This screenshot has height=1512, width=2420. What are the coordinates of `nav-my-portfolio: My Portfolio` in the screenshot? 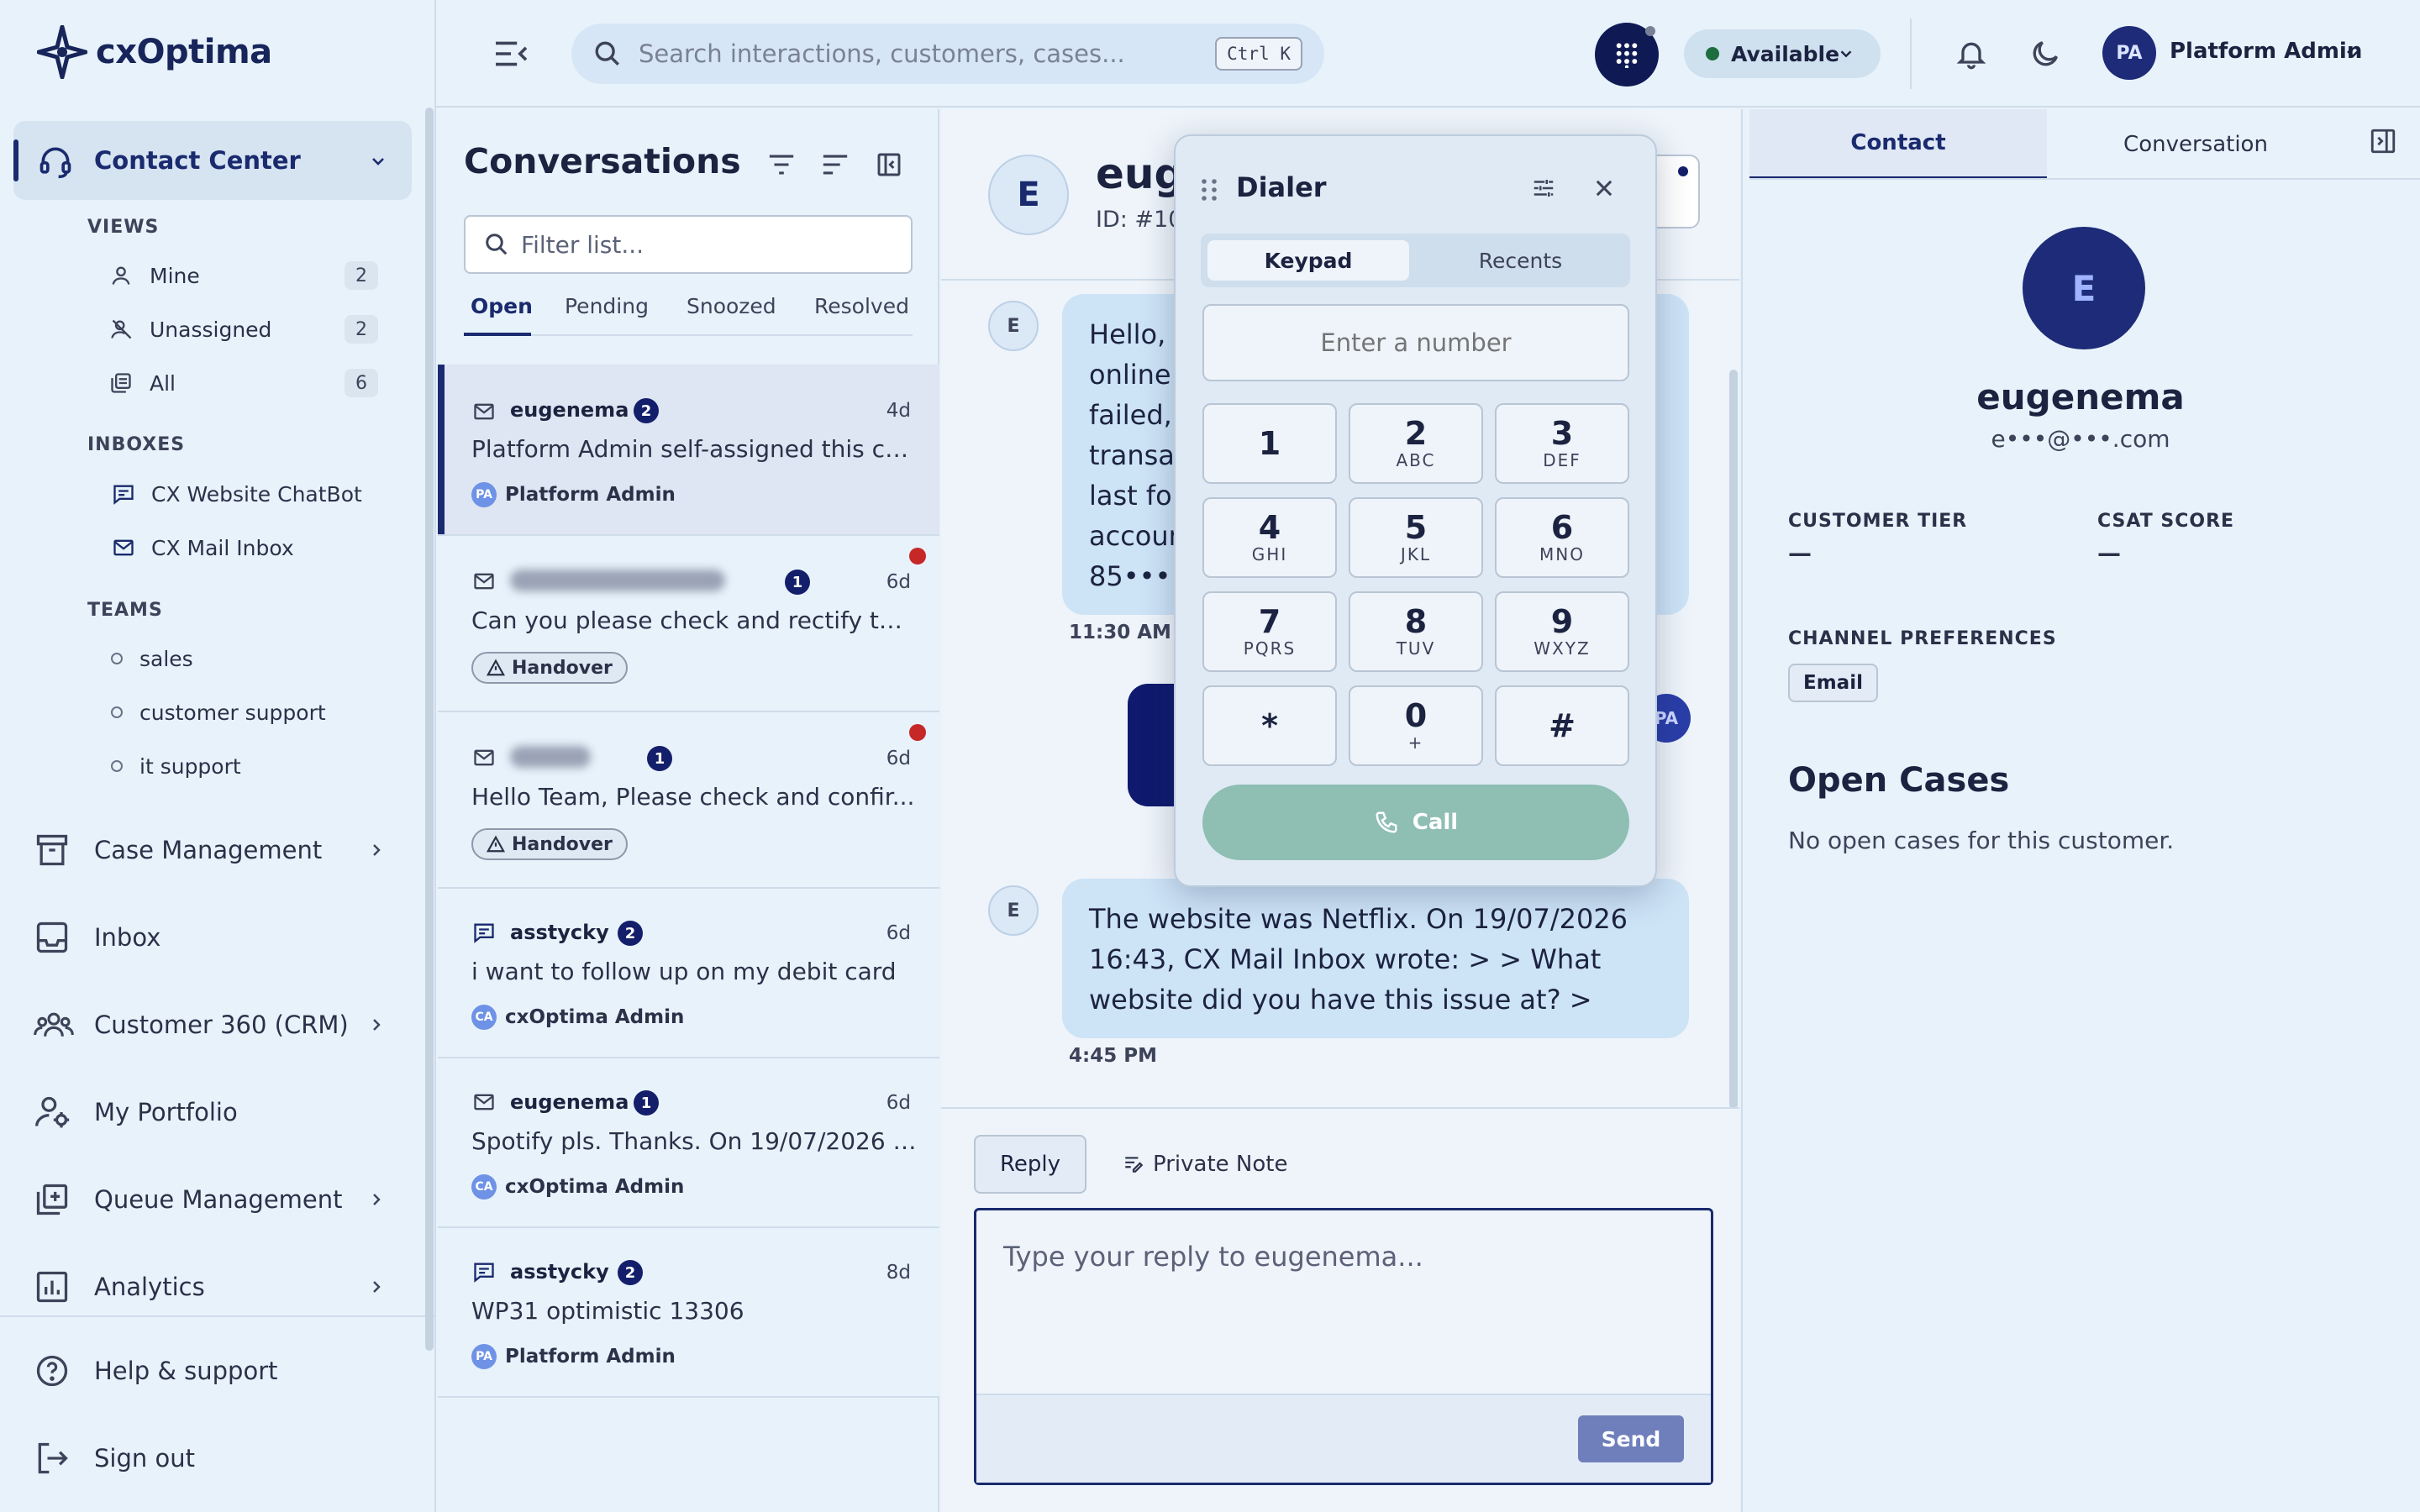 It's located at (210, 1112).